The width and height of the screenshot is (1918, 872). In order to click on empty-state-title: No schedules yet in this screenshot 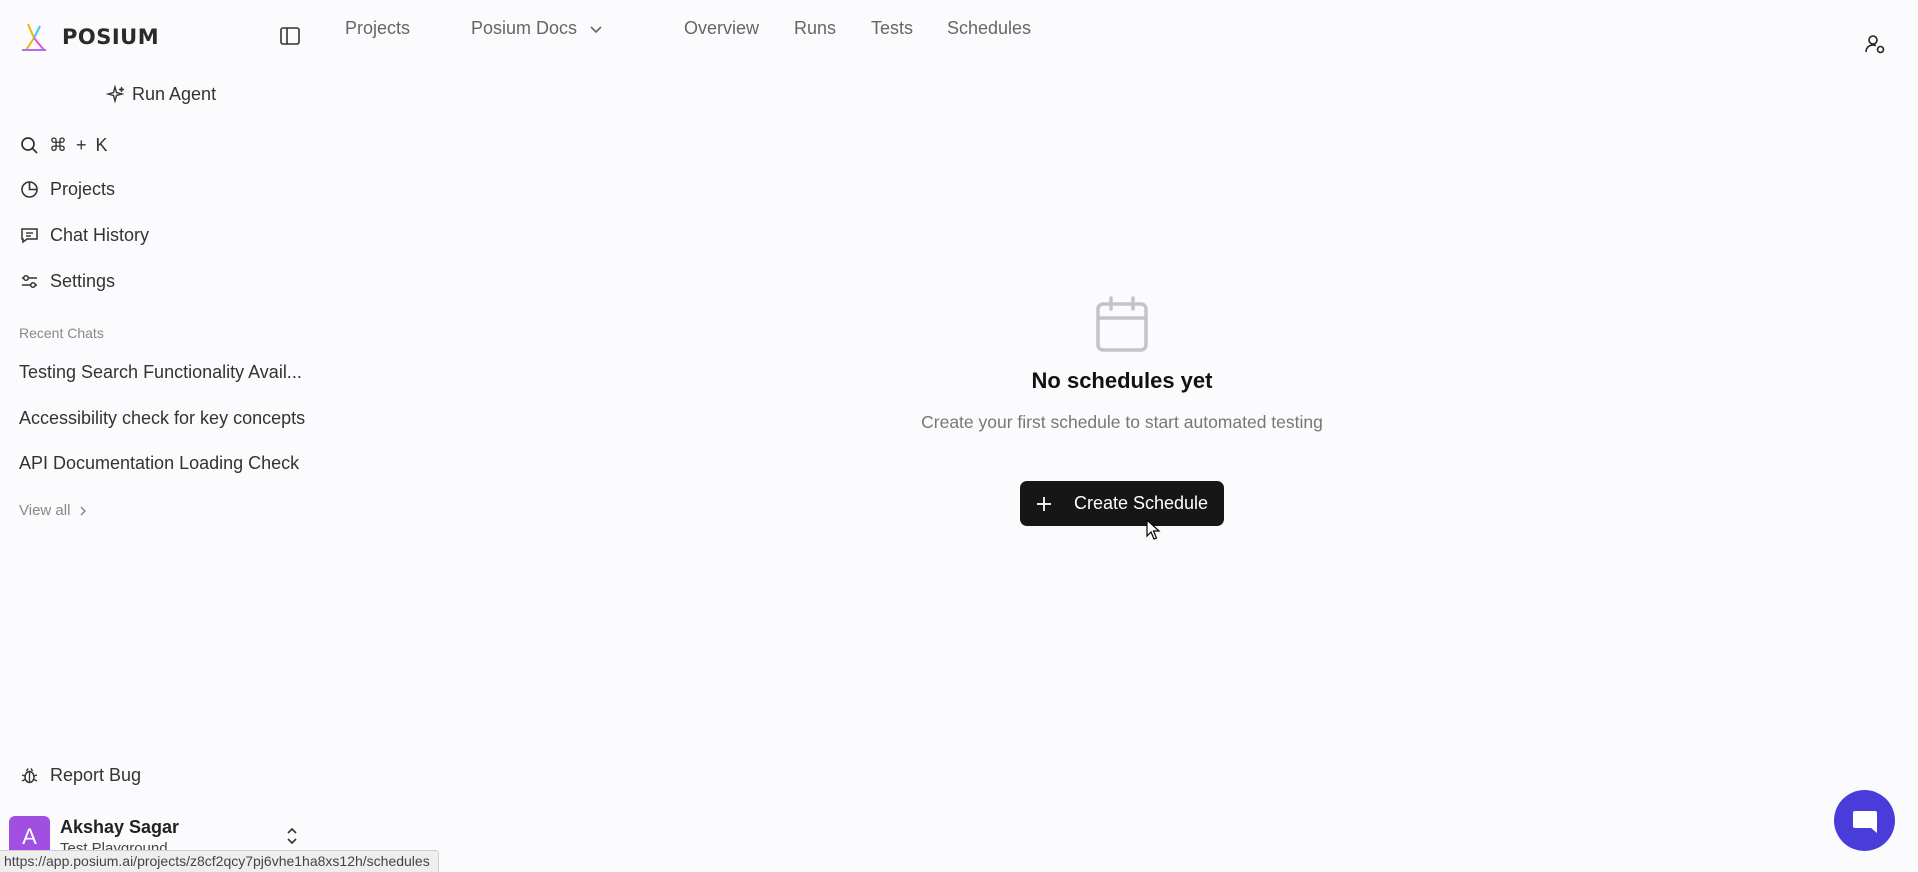, I will do `click(1122, 380)`.